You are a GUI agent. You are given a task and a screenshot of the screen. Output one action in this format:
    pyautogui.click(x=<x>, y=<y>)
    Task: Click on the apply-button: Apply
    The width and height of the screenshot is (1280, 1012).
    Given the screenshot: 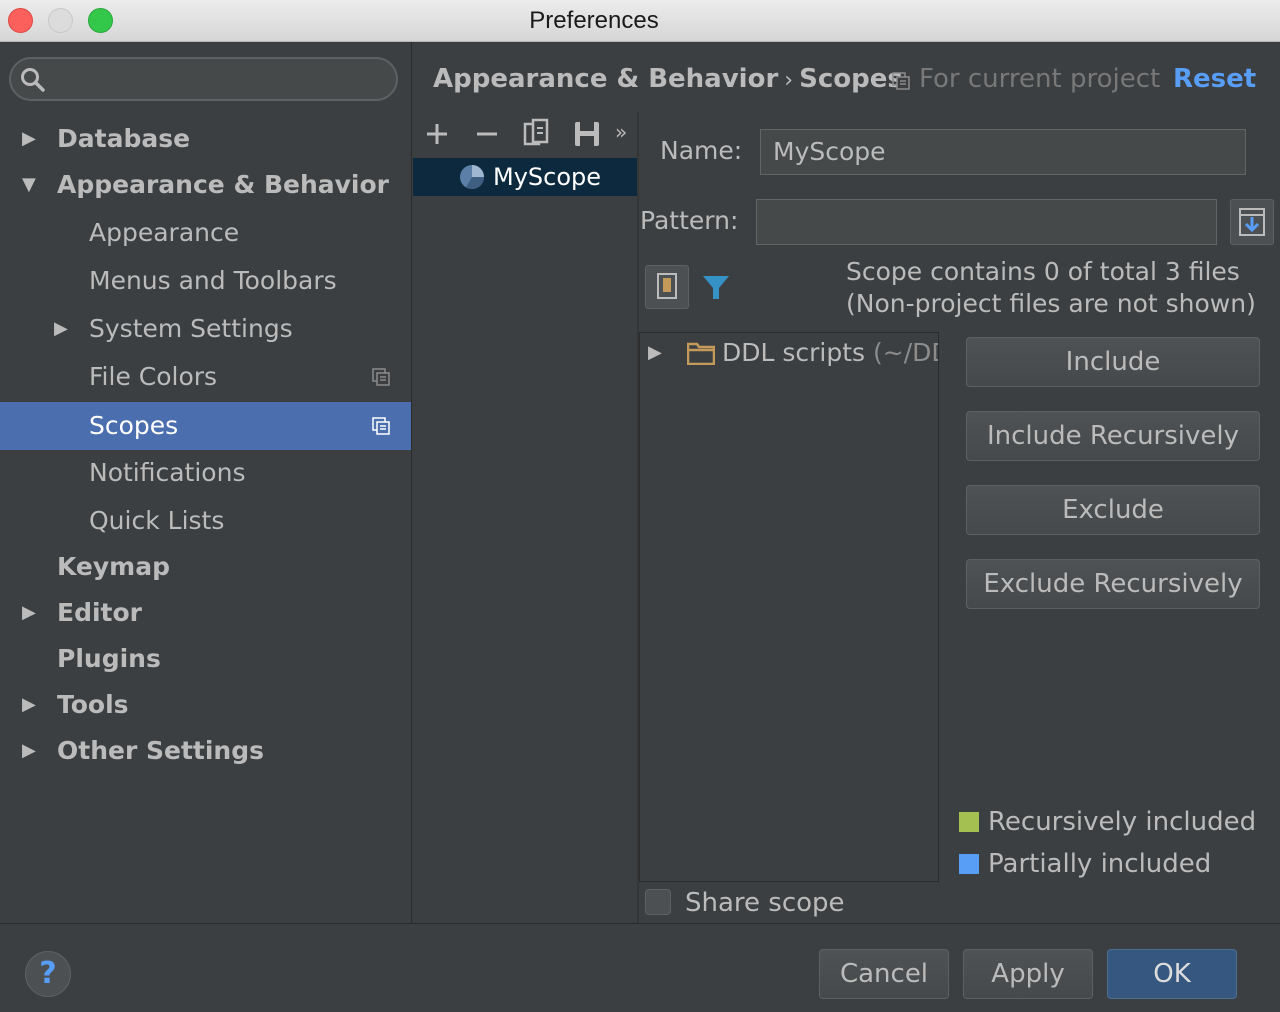 What is the action you would take?
    pyautogui.click(x=1028, y=974)
    